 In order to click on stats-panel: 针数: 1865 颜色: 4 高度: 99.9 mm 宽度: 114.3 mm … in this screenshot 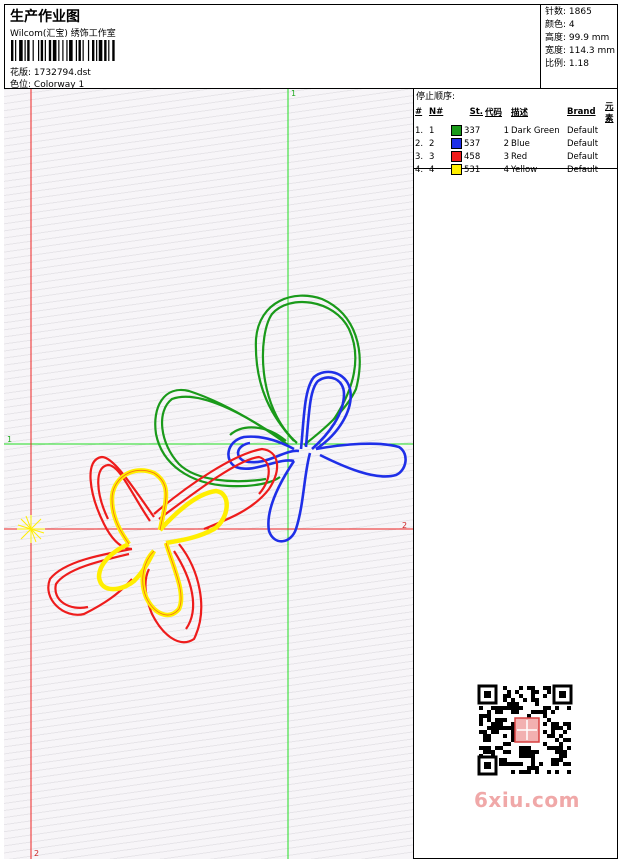, I will do `click(579, 46)`.